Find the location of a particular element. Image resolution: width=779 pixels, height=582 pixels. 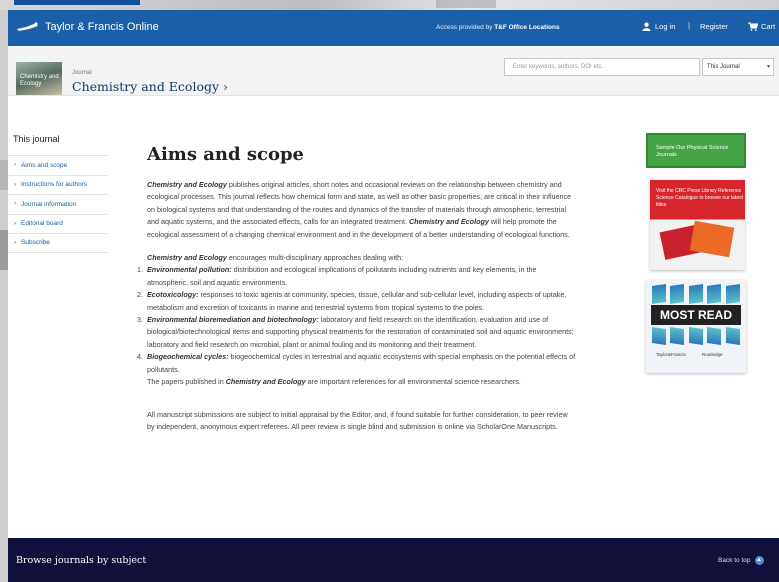

list-number: 2. is located at coordinates (140, 295).